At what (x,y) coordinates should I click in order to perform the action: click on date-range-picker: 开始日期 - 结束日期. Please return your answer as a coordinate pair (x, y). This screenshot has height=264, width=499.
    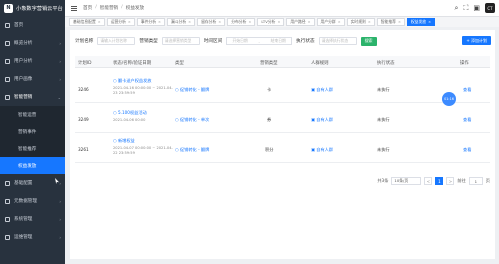
    Looking at the image, I should click on (259, 41).